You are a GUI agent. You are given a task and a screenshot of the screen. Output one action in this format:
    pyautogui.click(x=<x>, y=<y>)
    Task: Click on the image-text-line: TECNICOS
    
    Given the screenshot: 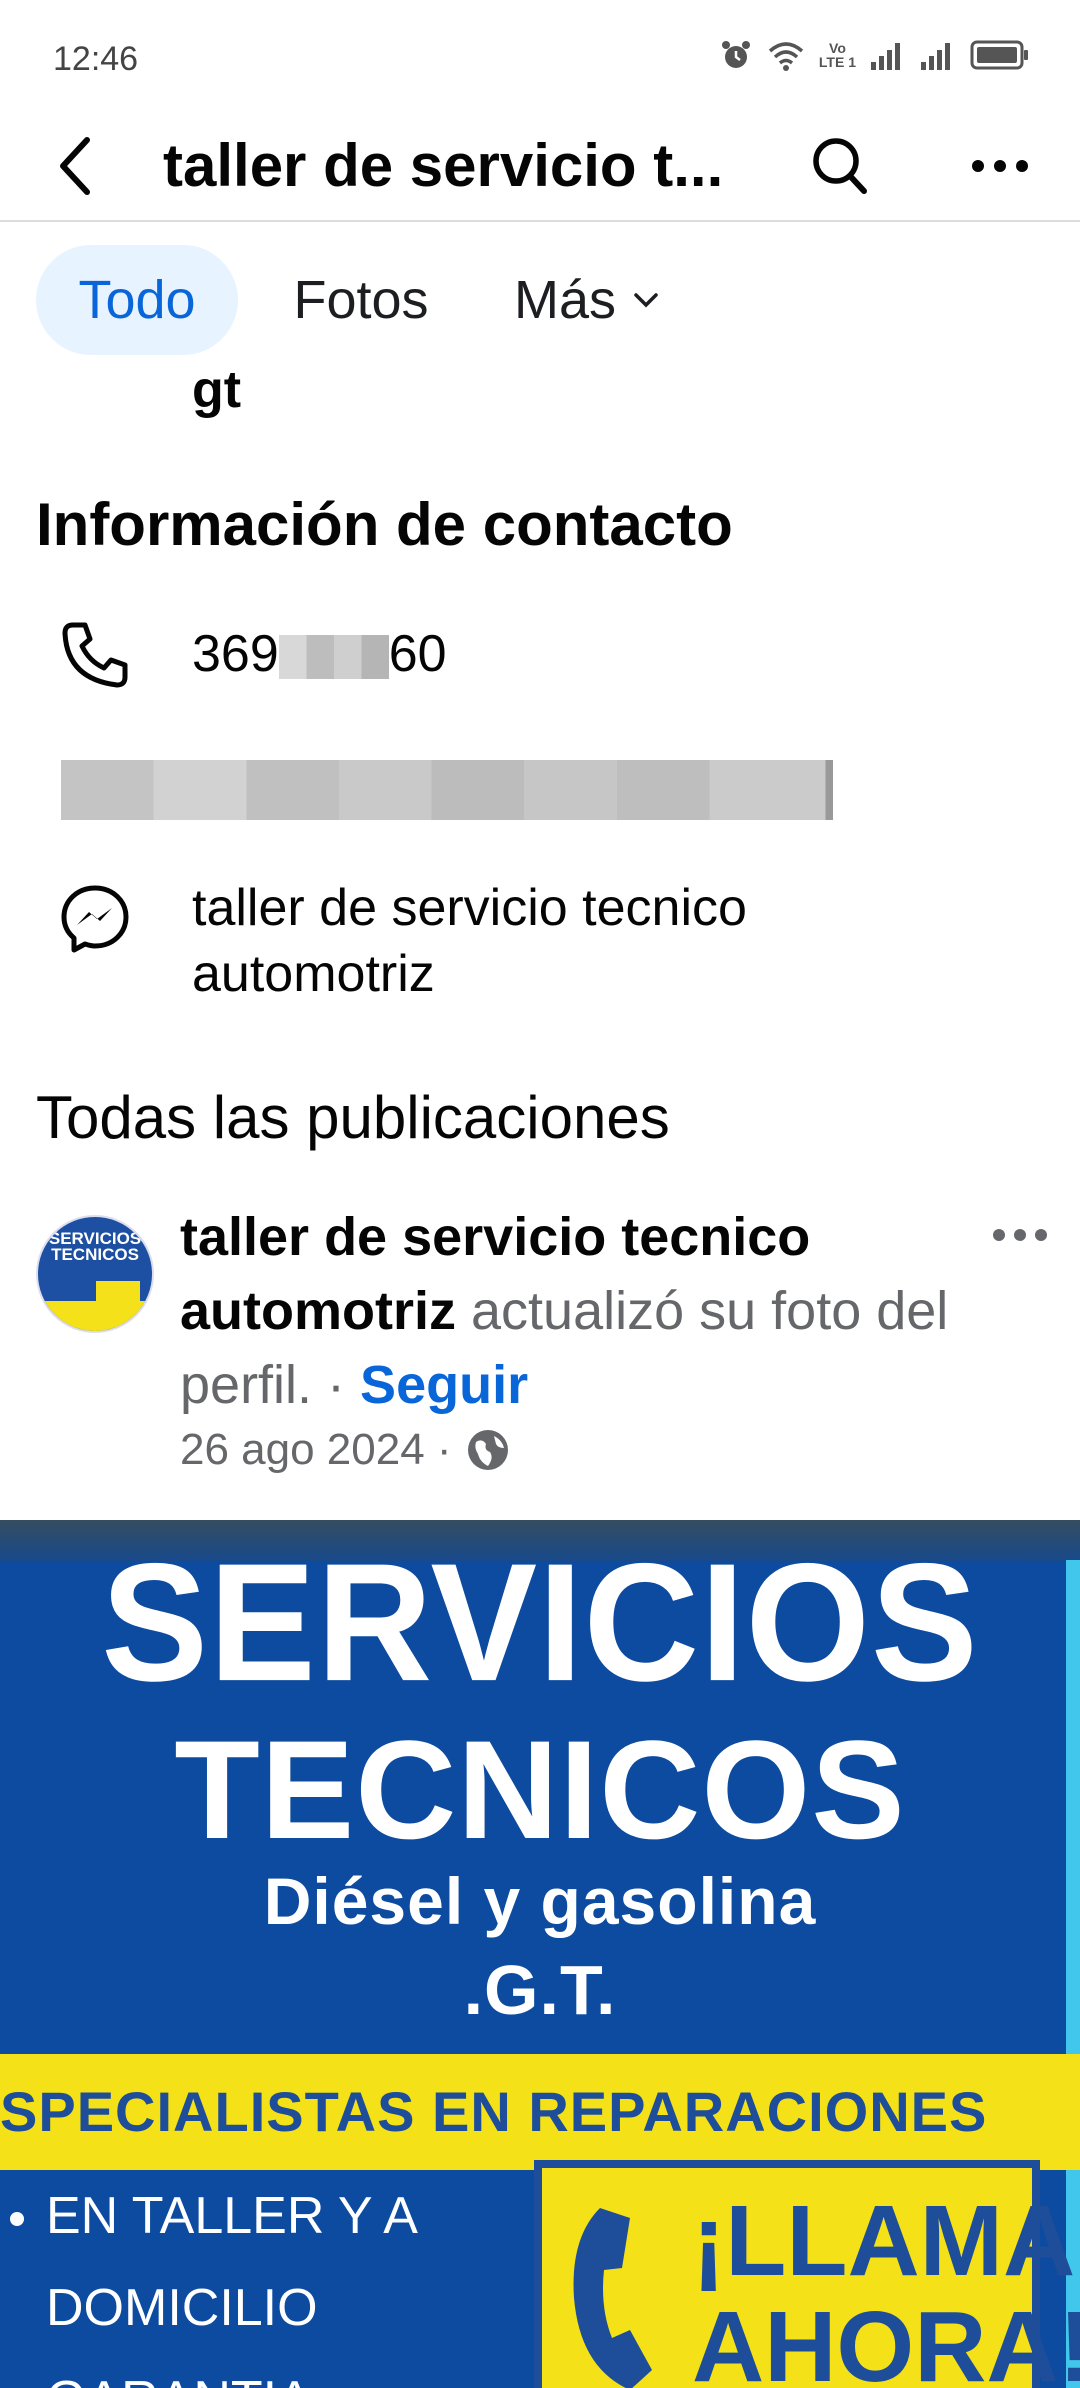 What is the action you would take?
    pyautogui.click(x=540, y=1789)
    